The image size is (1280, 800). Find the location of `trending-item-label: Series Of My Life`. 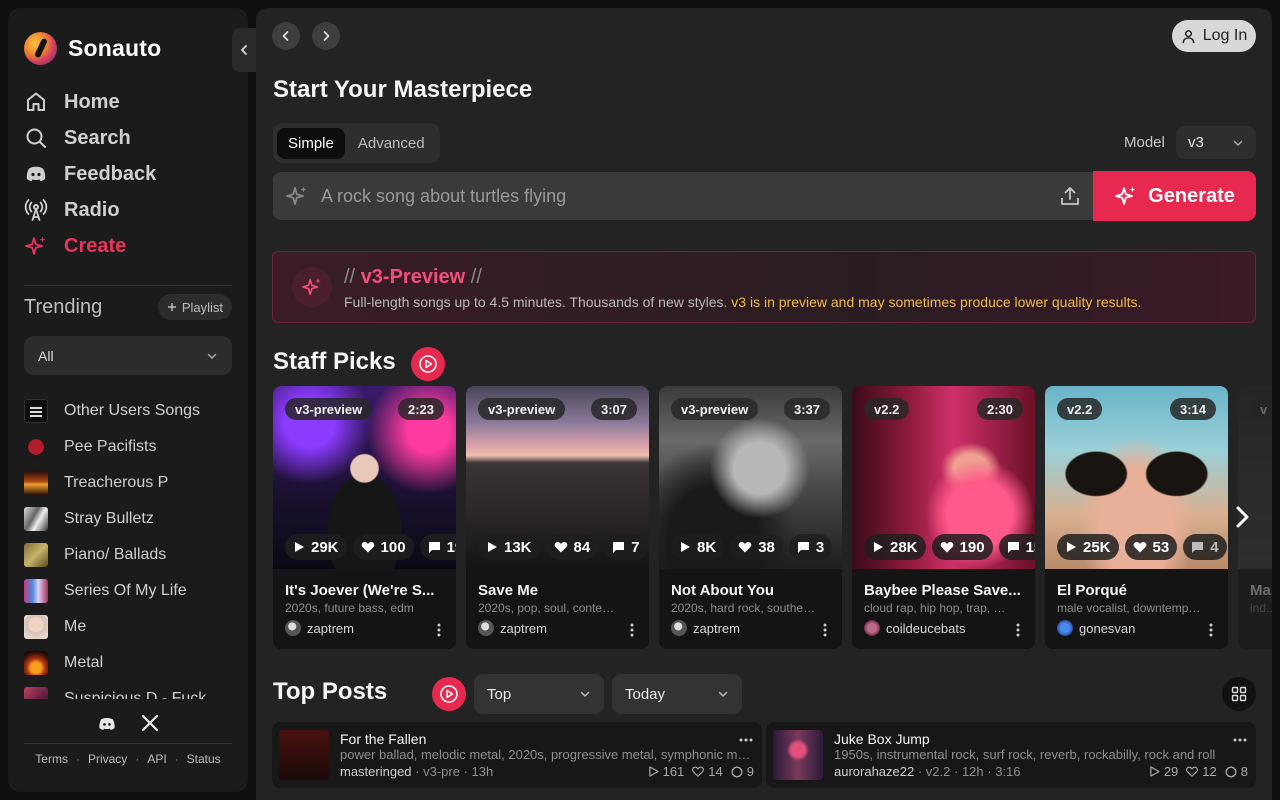

trending-item-label: Series Of My Life is located at coordinates (125, 590).